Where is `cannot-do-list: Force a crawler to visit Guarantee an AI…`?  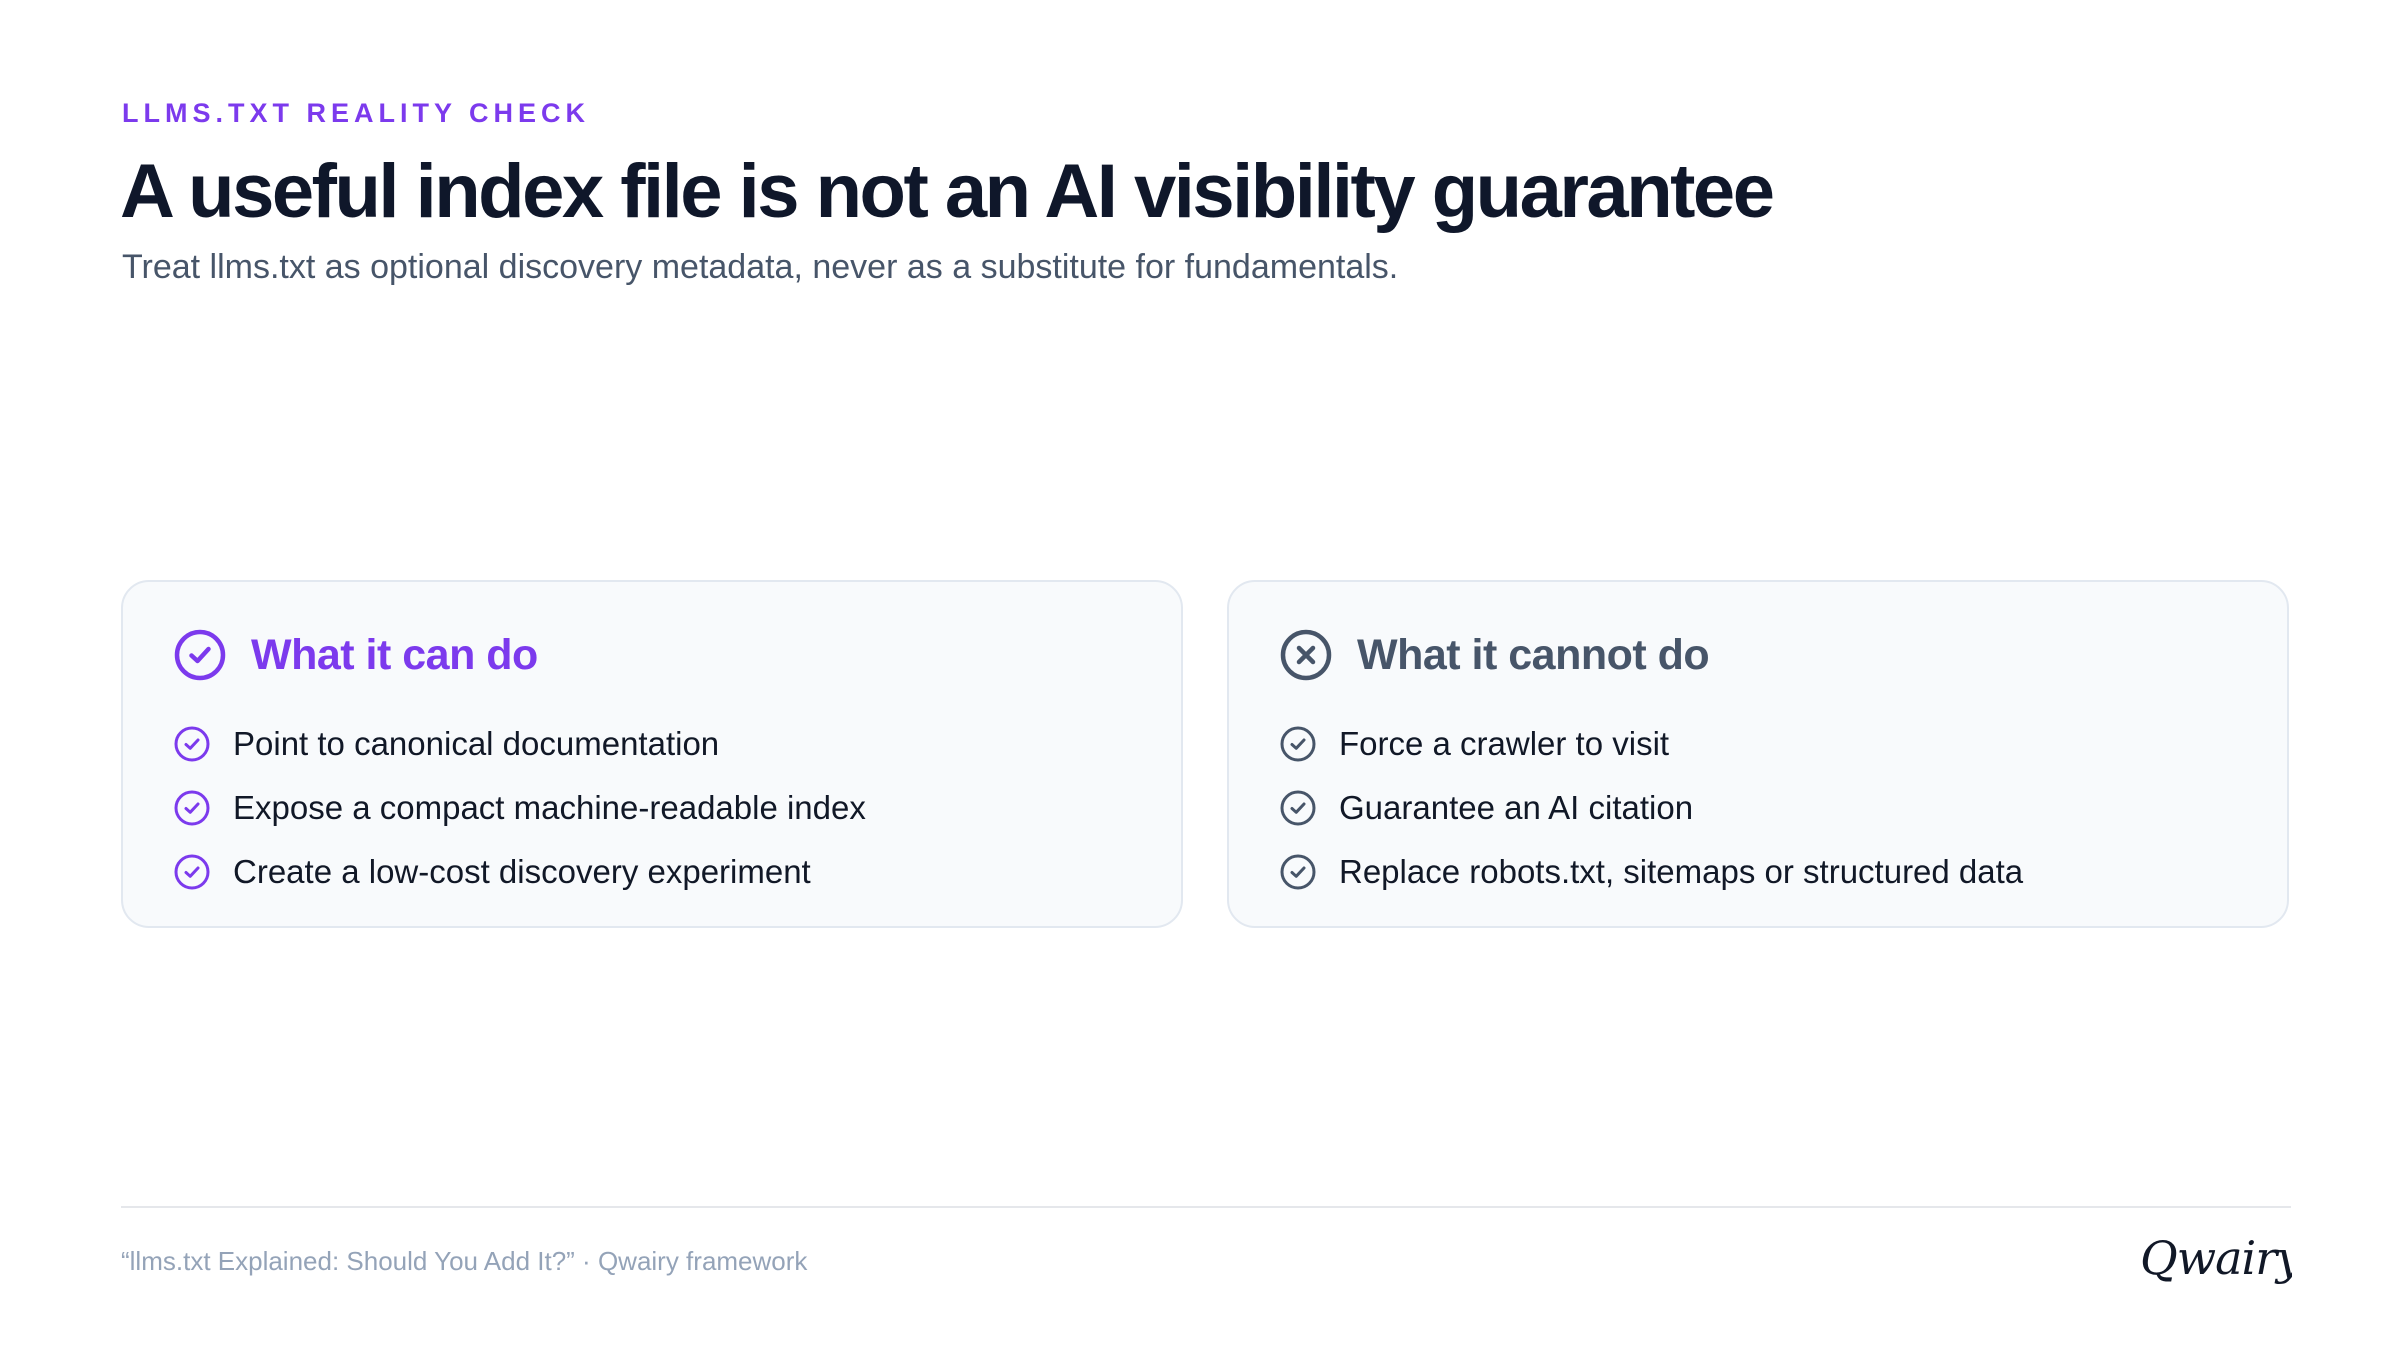
cannot-do-list: Force a crawler to visit Guarantee an AI… is located at coordinates (1651, 808).